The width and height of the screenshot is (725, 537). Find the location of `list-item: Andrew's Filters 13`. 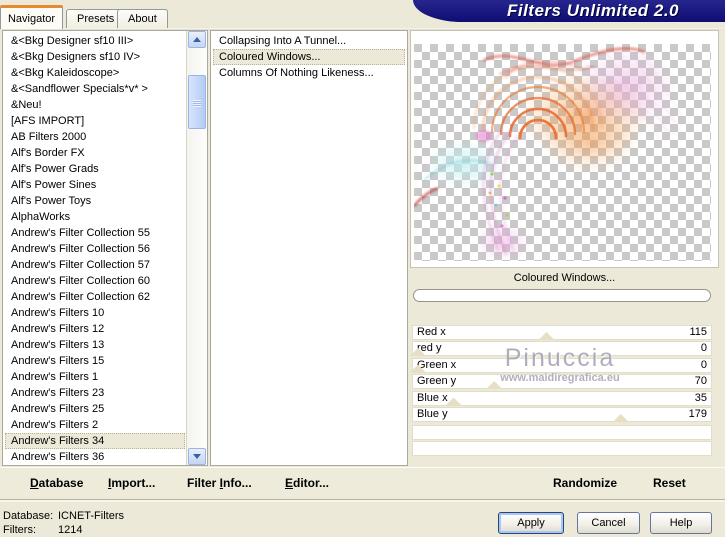

list-item: Andrew's Filters 13 is located at coordinates (95, 345).